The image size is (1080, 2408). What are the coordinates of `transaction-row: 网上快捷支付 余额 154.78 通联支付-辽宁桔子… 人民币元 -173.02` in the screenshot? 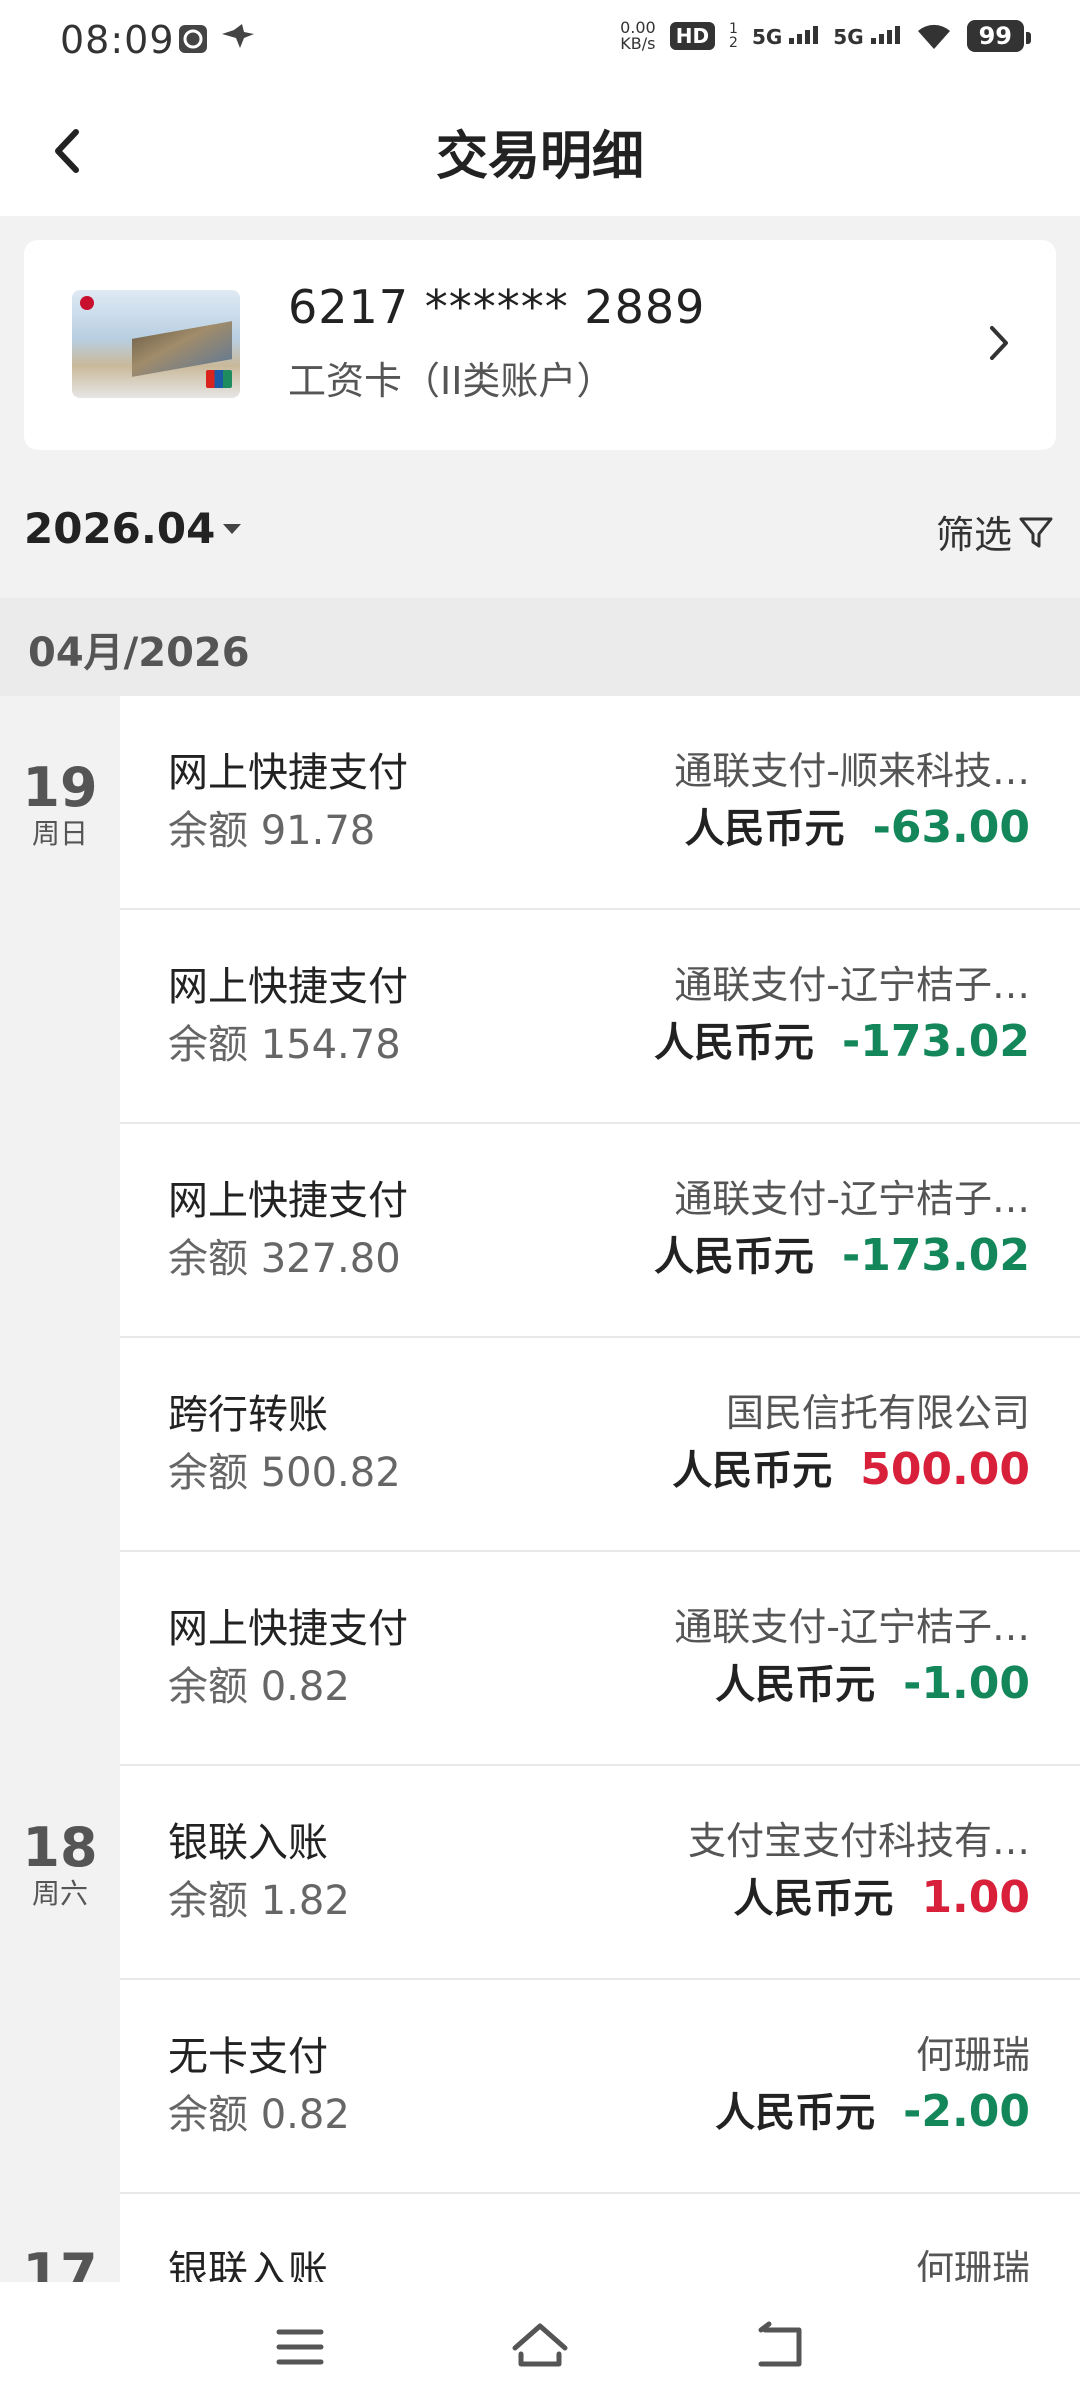 It's located at (600, 1017).